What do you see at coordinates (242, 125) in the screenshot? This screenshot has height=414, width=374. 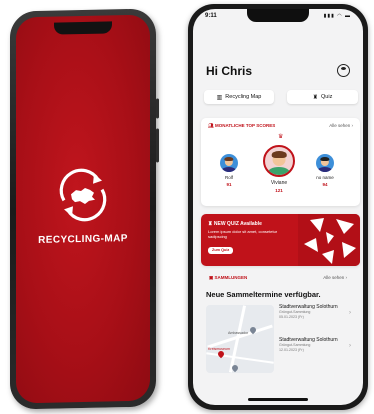 I see `top-scores-title: 👥︎ MONATLICHE TOP SCORES` at bounding box center [242, 125].